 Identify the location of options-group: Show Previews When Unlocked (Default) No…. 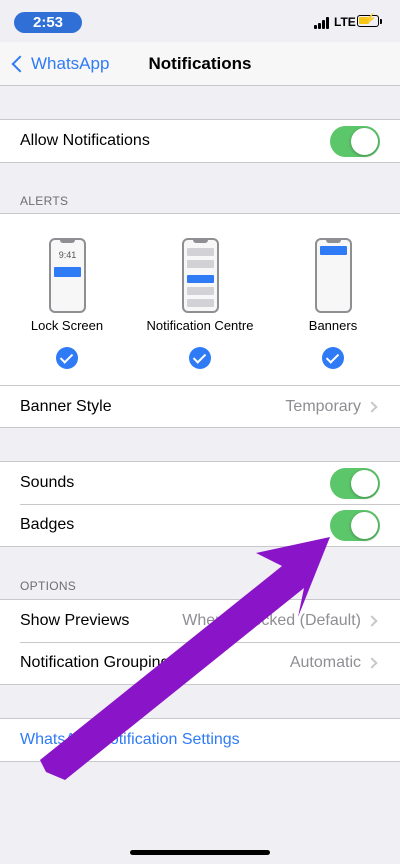
(200, 642).